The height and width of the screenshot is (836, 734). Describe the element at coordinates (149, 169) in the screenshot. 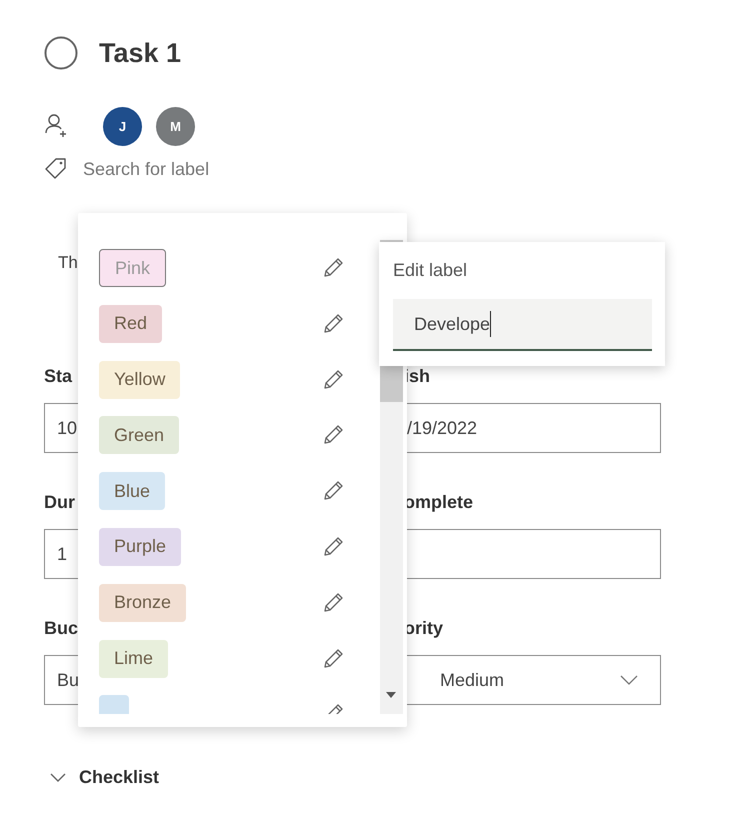

I see `label-search-field: Search for label` at that location.